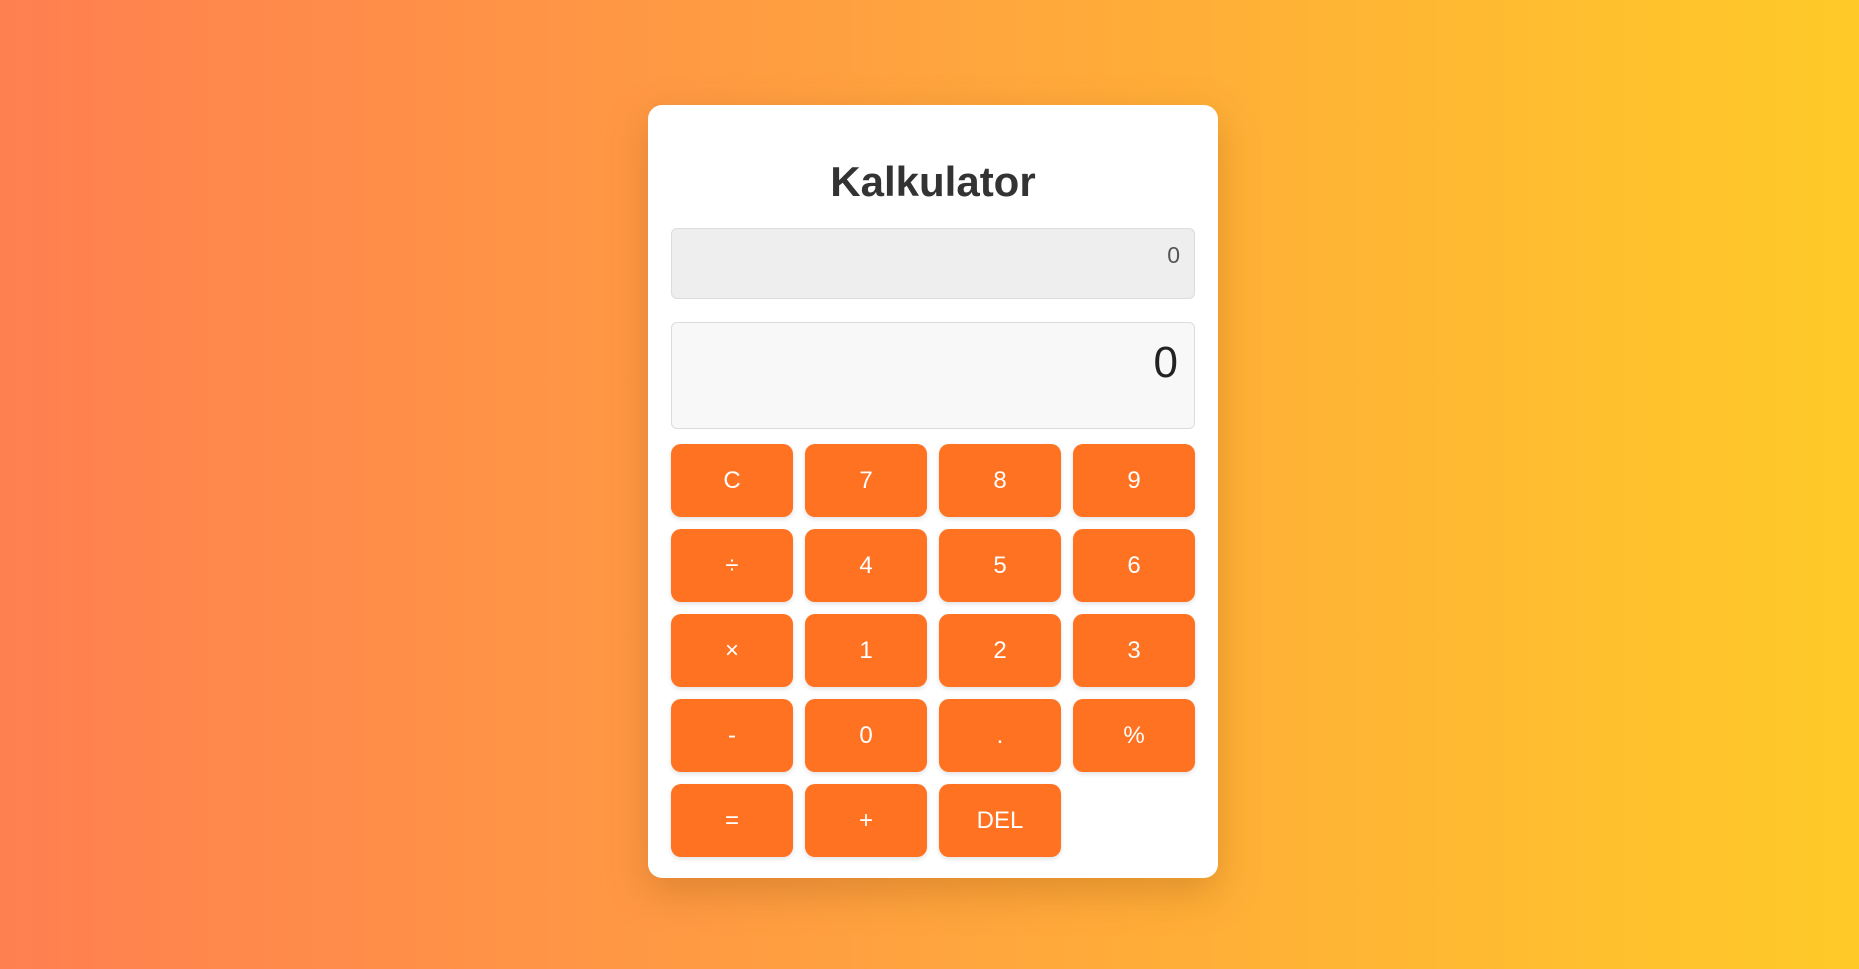  What do you see at coordinates (866, 735) in the screenshot?
I see `digit-0-button: 0` at bounding box center [866, 735].